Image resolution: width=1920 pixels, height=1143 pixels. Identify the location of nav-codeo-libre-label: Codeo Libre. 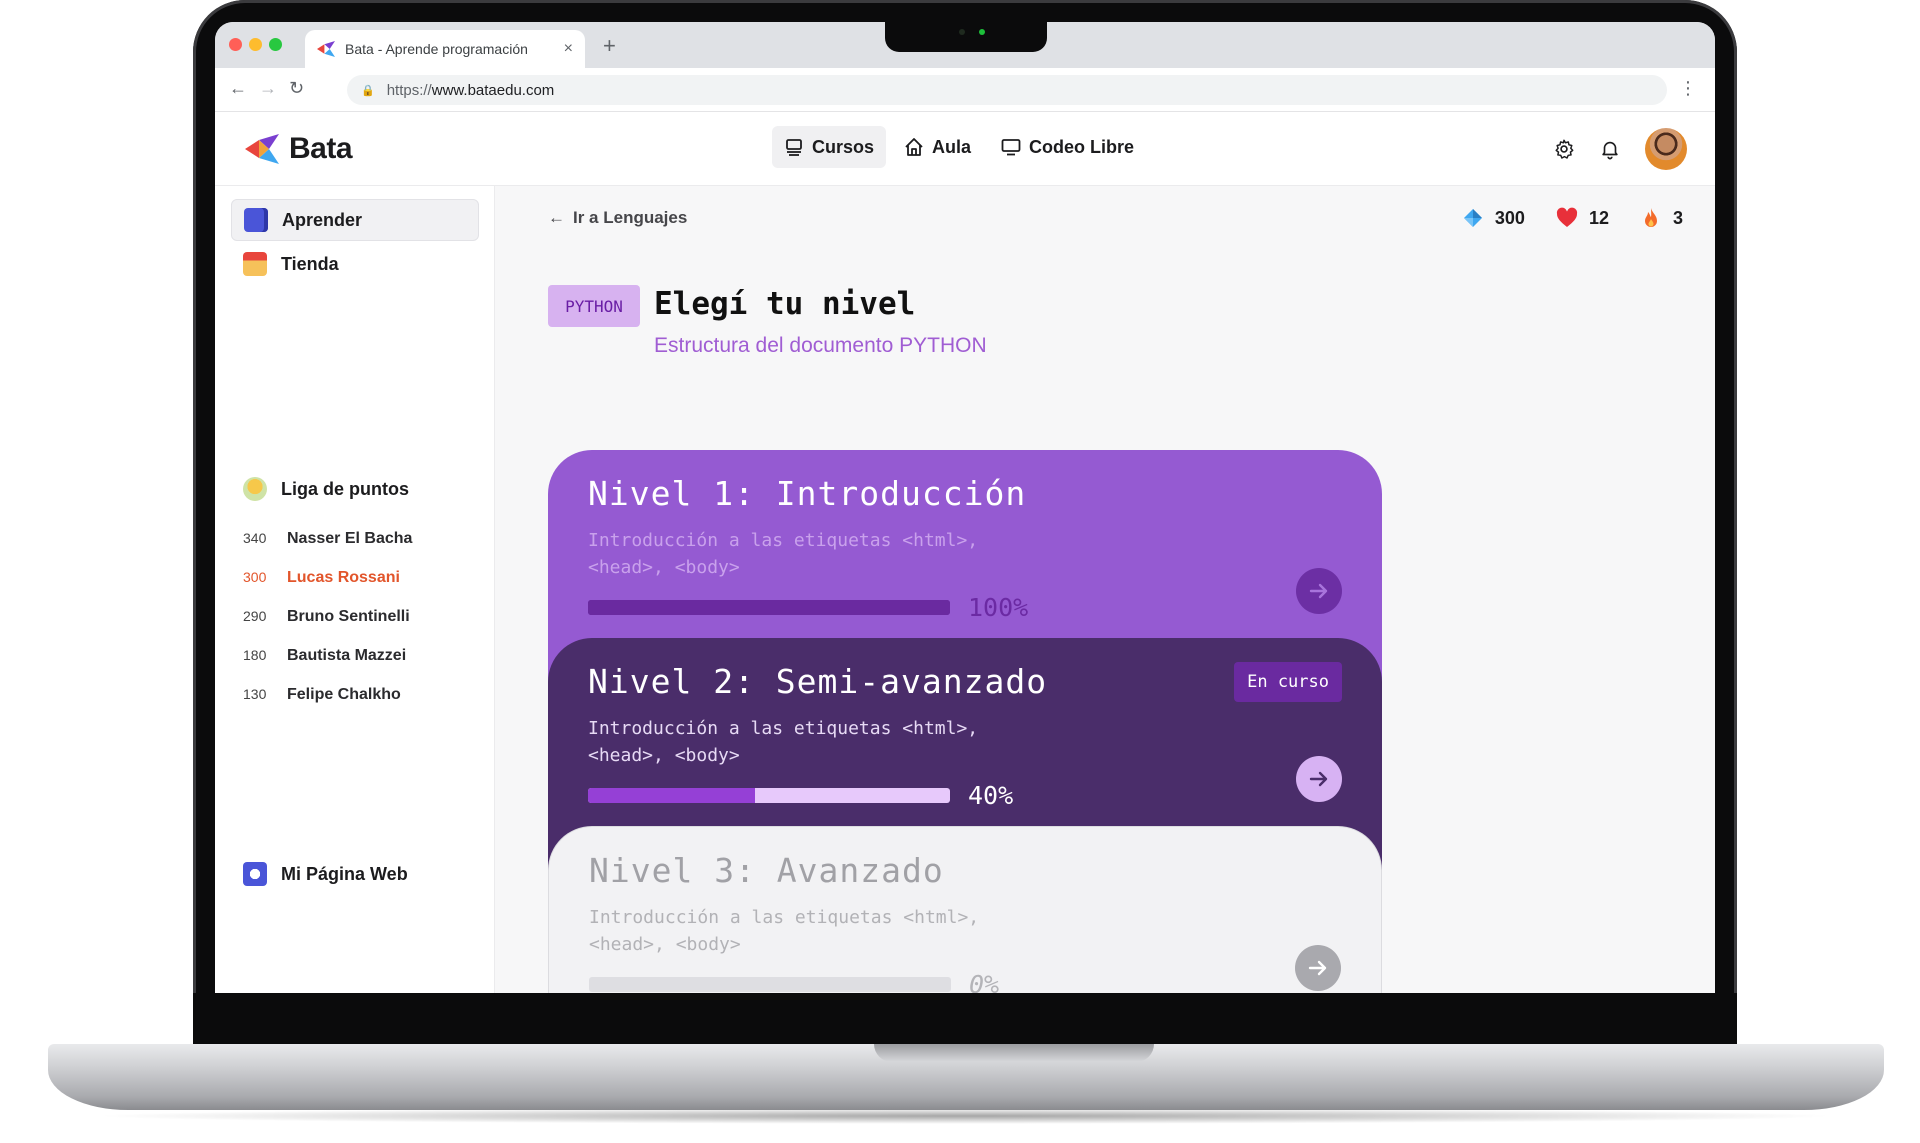
(1082, 146).